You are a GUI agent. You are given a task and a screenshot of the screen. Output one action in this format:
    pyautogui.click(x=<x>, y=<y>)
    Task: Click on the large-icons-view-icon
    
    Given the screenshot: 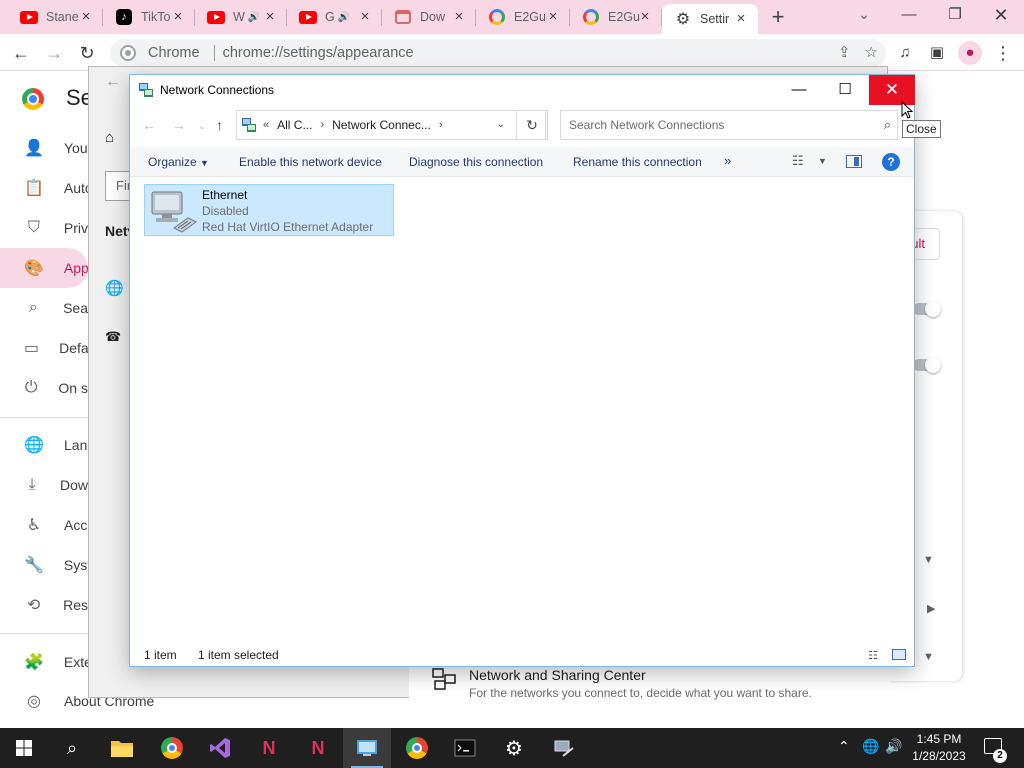 What is the action you would take?
    pyautogui.click(x=899, y=654)
    